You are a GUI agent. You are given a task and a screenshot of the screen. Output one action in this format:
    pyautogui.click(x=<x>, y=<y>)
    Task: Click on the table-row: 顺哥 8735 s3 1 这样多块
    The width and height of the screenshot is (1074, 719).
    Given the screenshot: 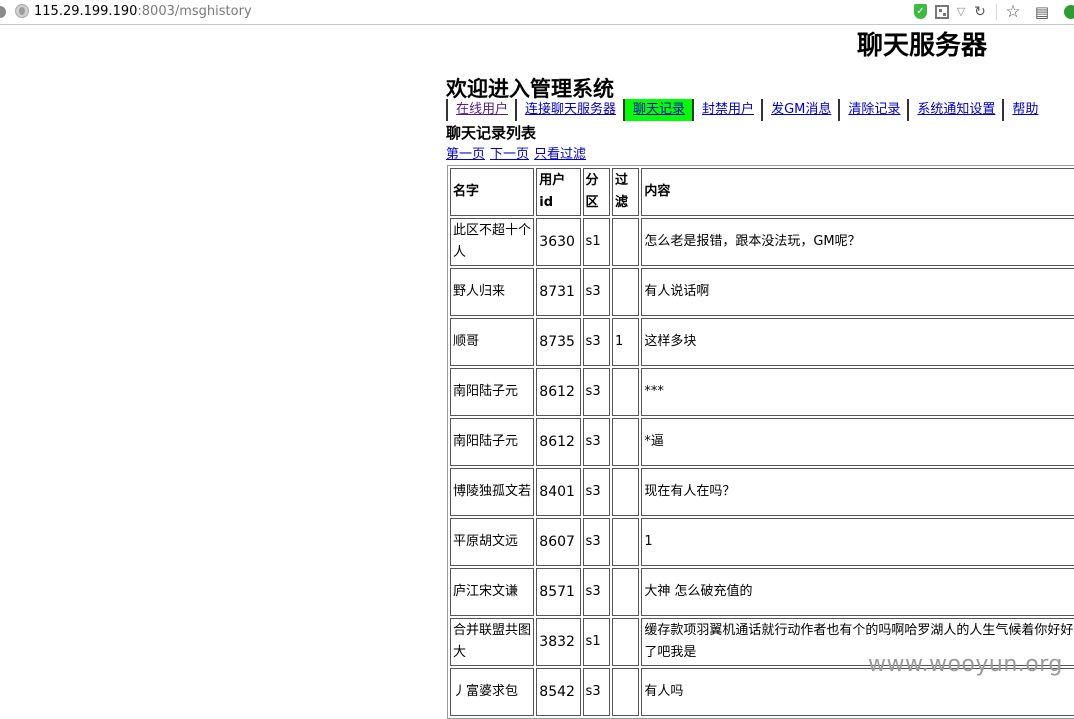 What is the action you would take?
    pyautogui.click(x=762, y=342)
    